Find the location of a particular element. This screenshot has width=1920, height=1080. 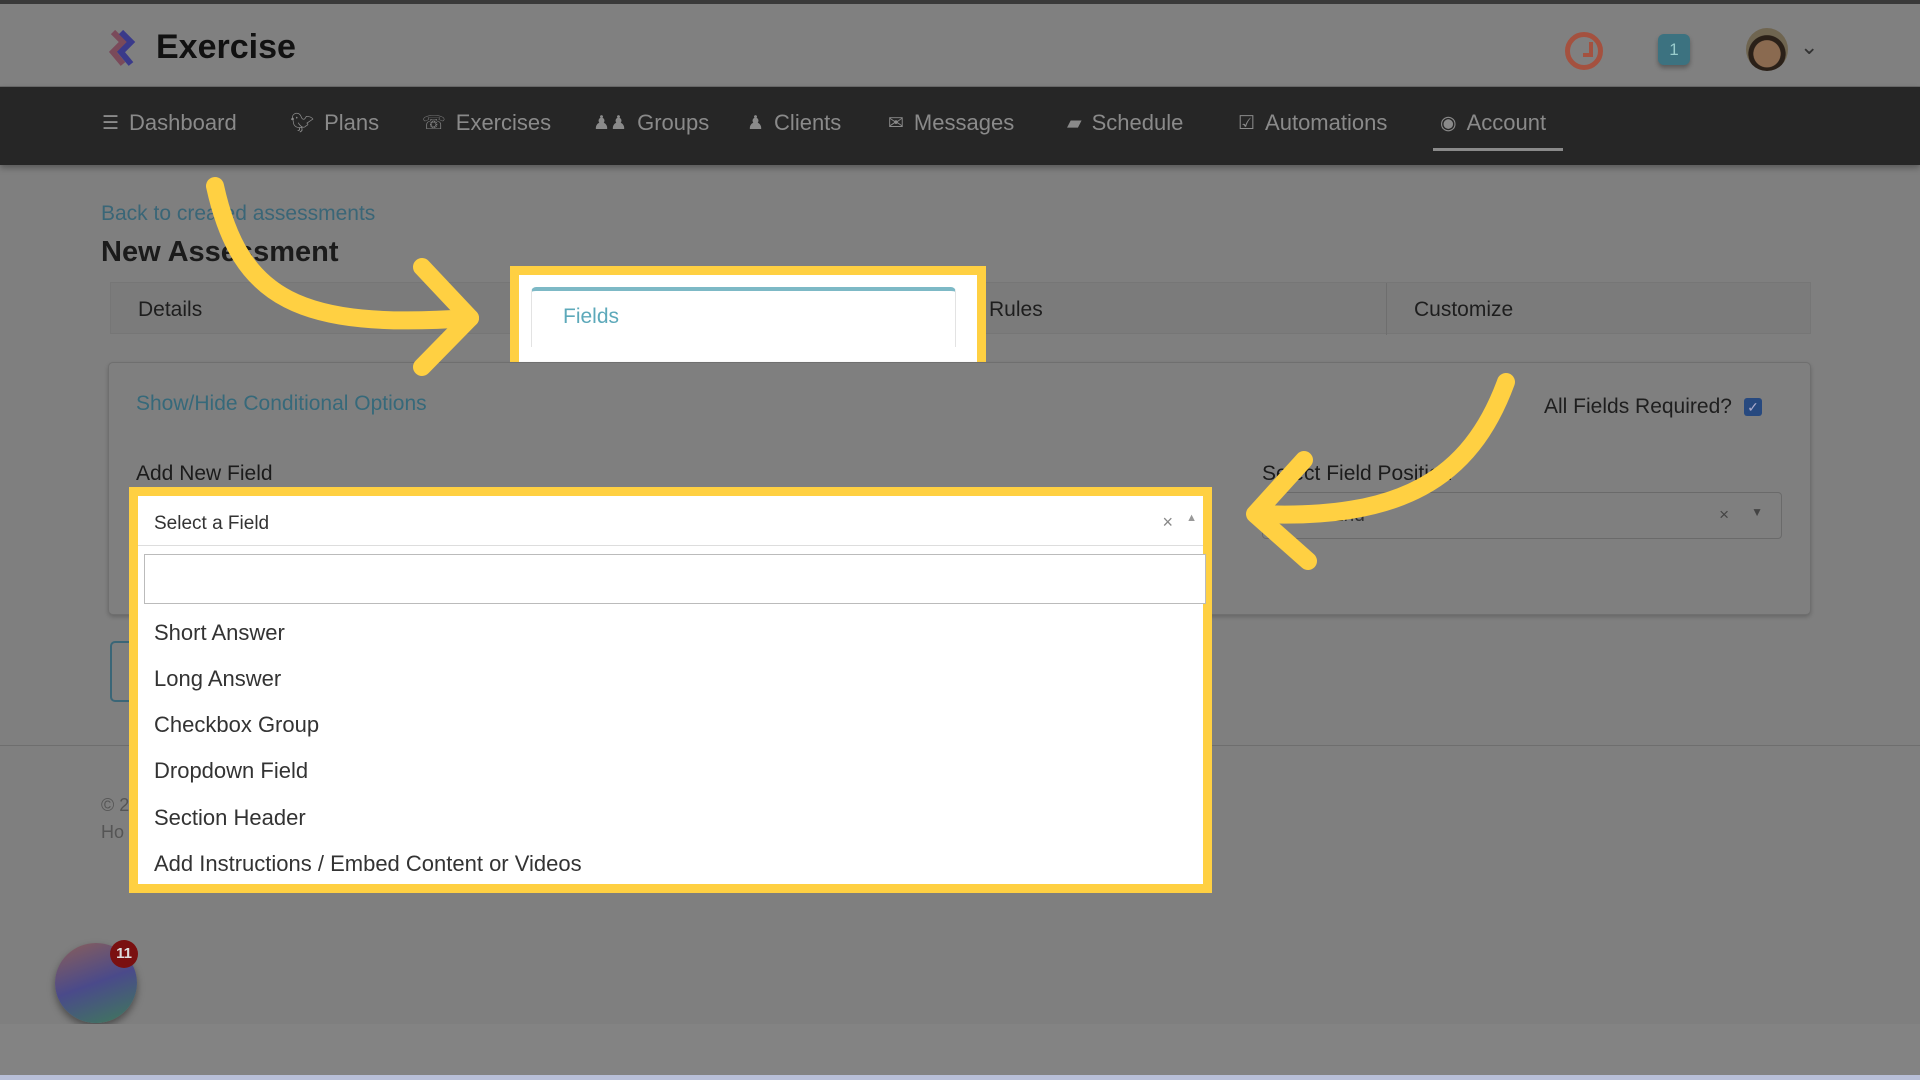

user-circle-icon: ◉ is located at coordinates (1448, 123).